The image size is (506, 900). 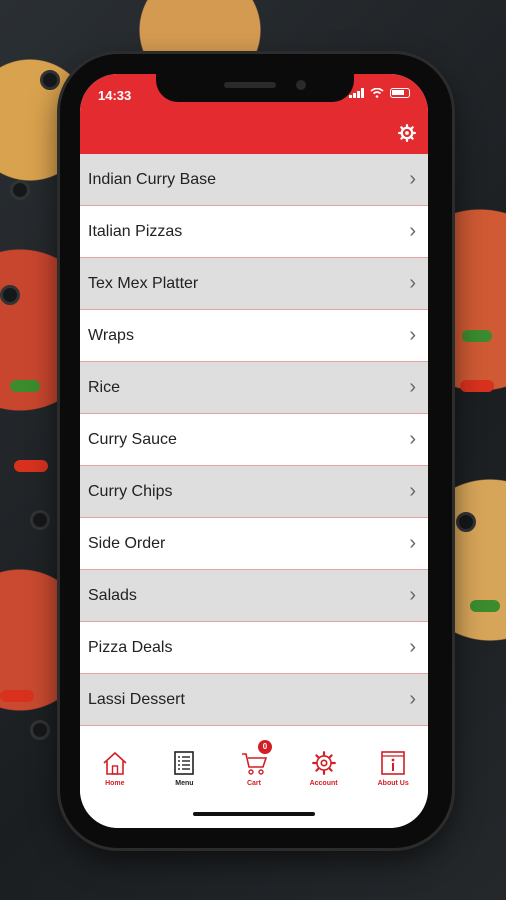 I want to click on menu-item-lassi-dessert: Lassi Dessert ›, so click(x=254, y=700).